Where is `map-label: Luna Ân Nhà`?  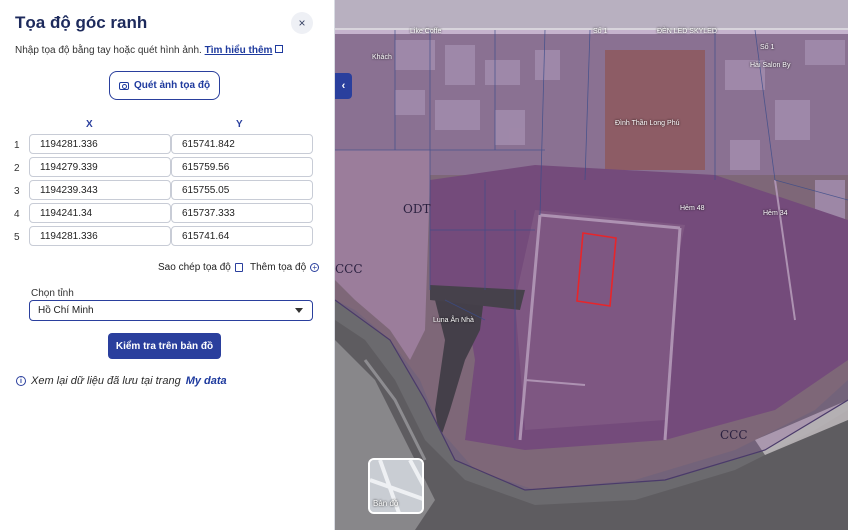 map-label: Luna Ân Nhà is located at coordinates (453, 320).